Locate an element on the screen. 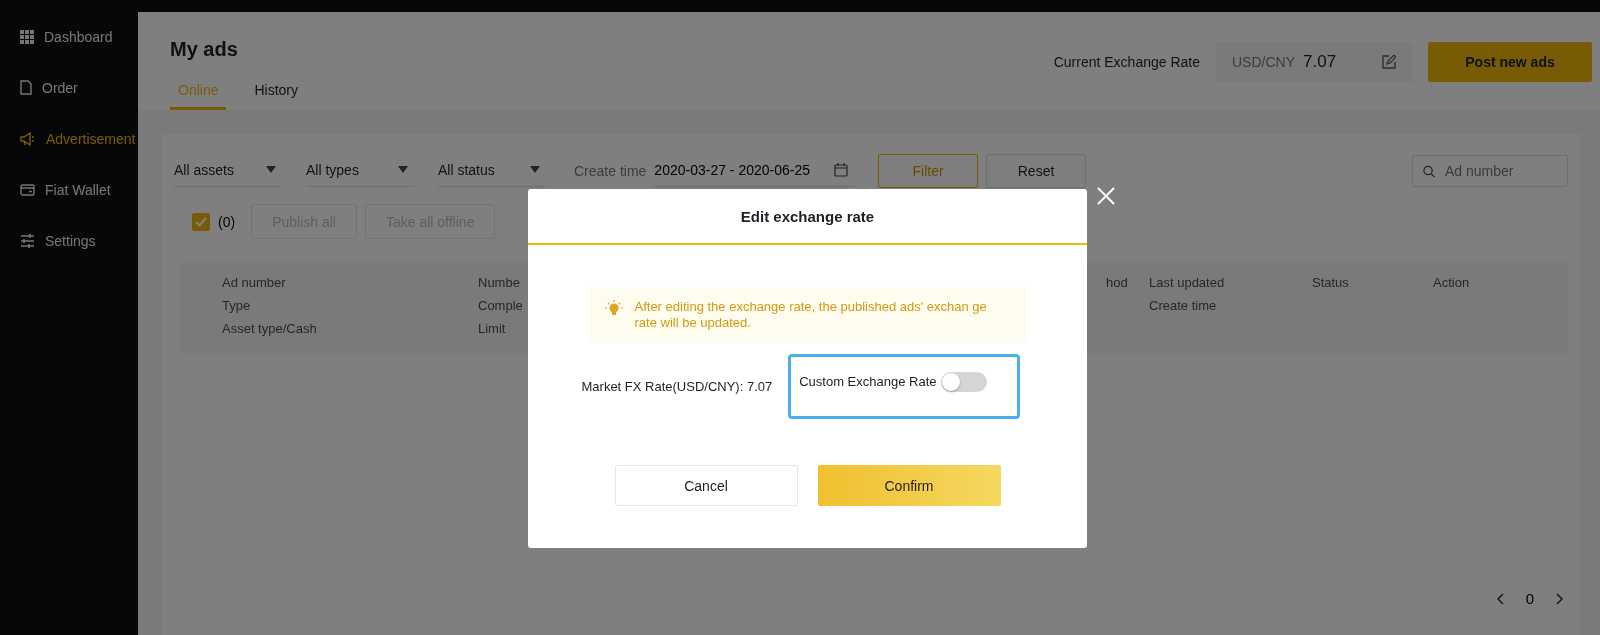  sliders-icon is located at coordinates (27, 240).